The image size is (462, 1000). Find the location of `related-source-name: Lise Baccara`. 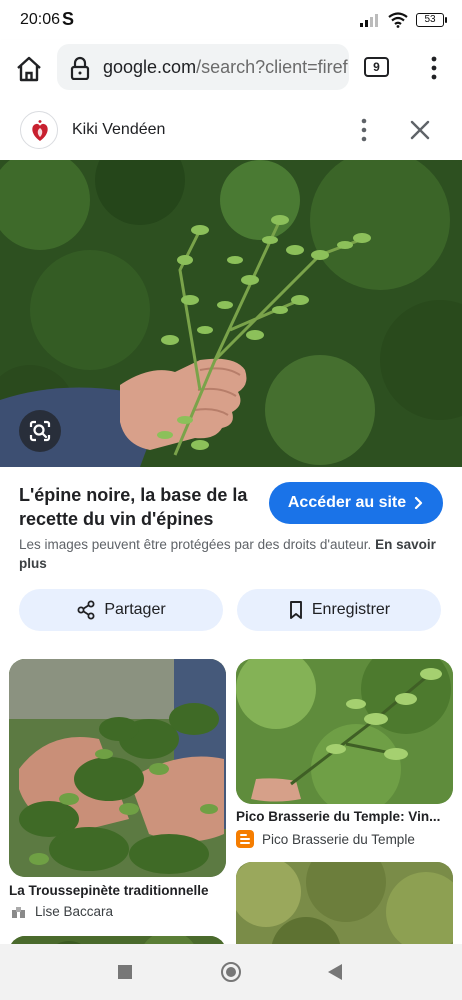

related-source-name: Lise Baccara is located at coordinates (74, 911).